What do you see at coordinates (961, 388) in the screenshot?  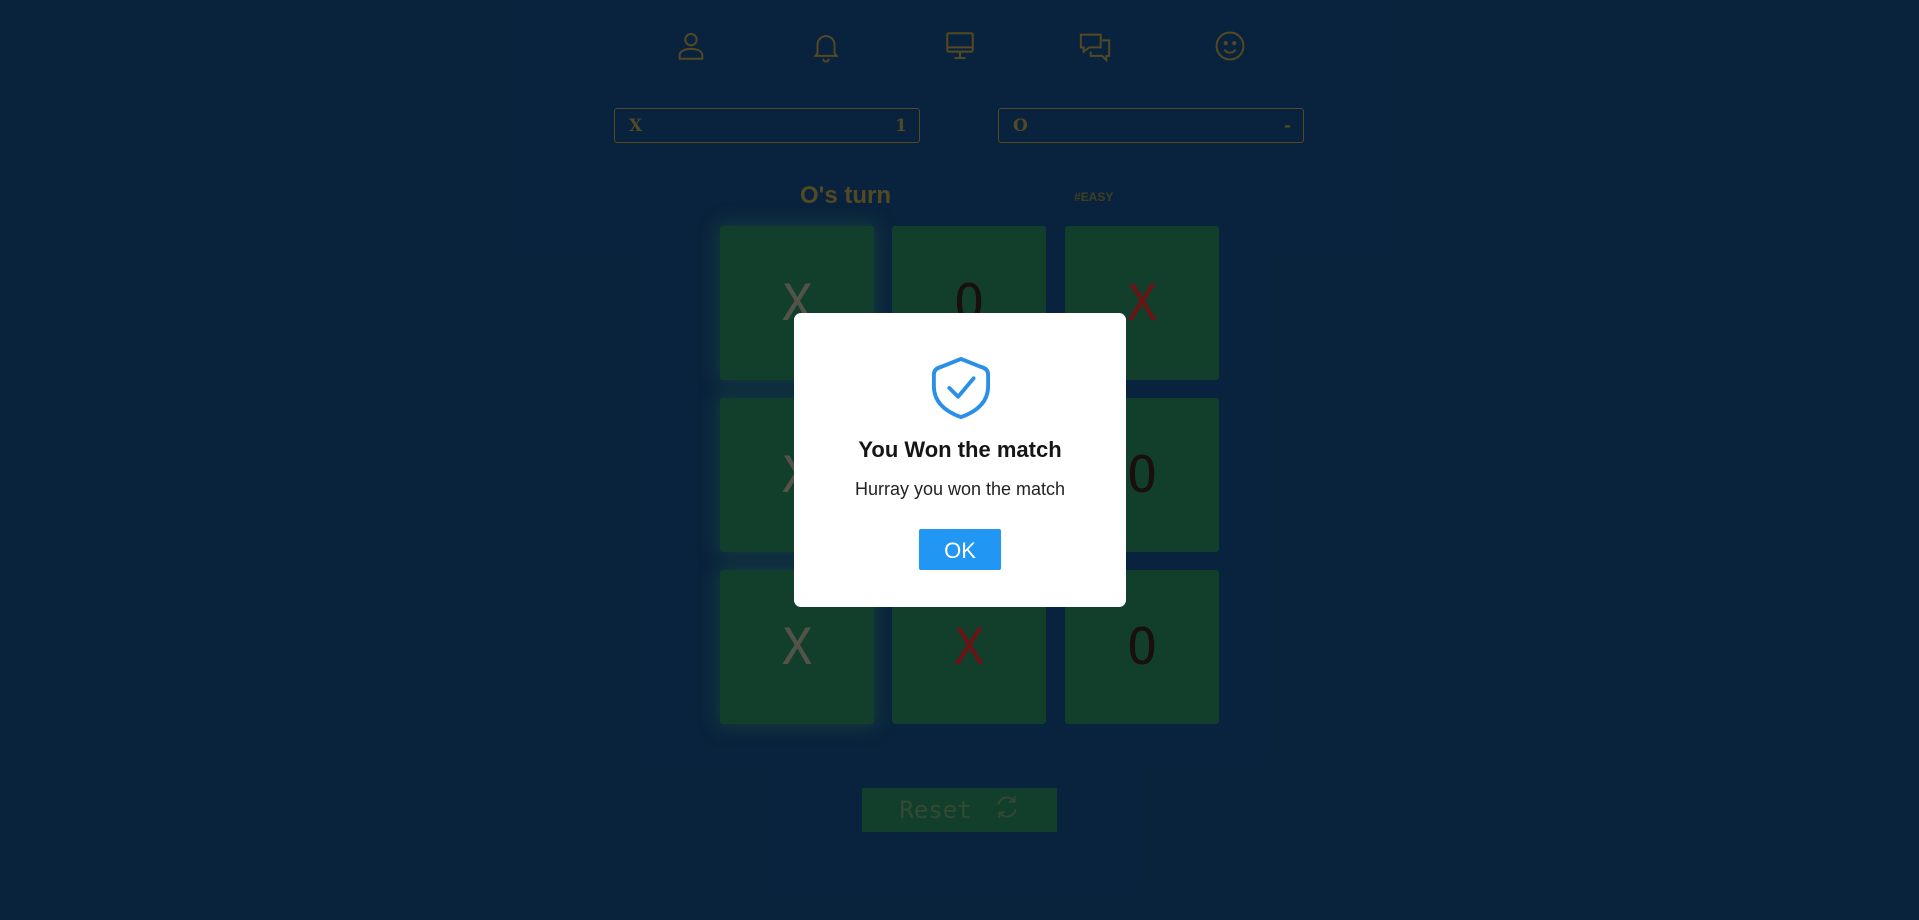 I see `shield-check-icon` at bounding box center [961, 388].